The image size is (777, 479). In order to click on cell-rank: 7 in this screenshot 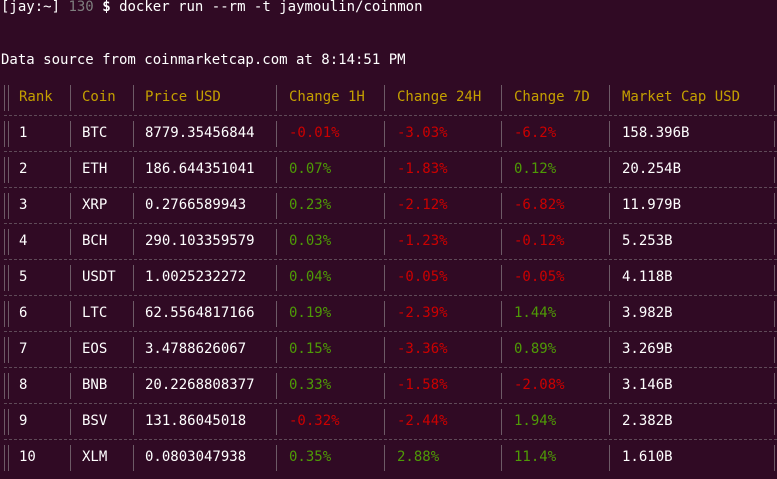, I will do `click(23, 349)`.